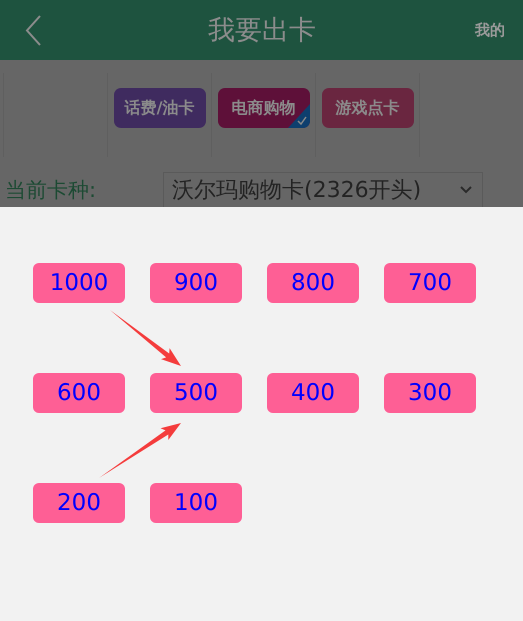  I want to click on card-type-label: 当前卡种:, so click(51, 190).